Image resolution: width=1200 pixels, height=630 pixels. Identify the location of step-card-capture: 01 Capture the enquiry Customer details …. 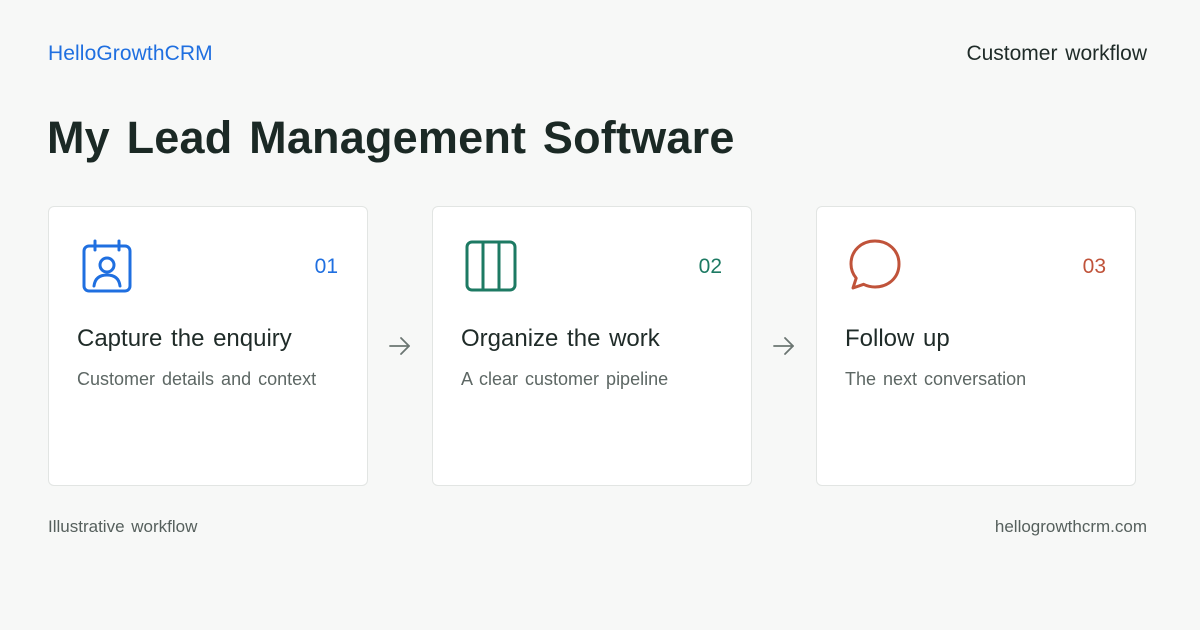
(208, 346).